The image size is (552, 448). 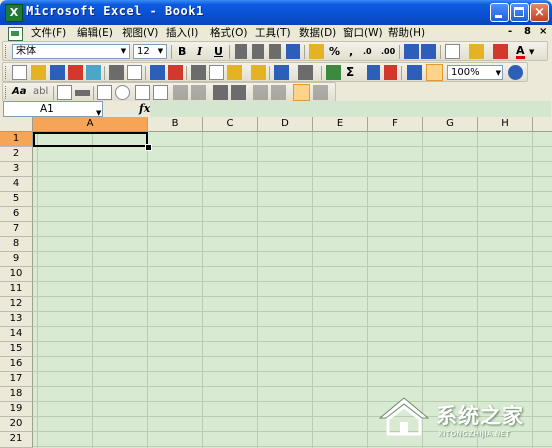 I want to click on new-document-icon, so click(x=19, y=72).